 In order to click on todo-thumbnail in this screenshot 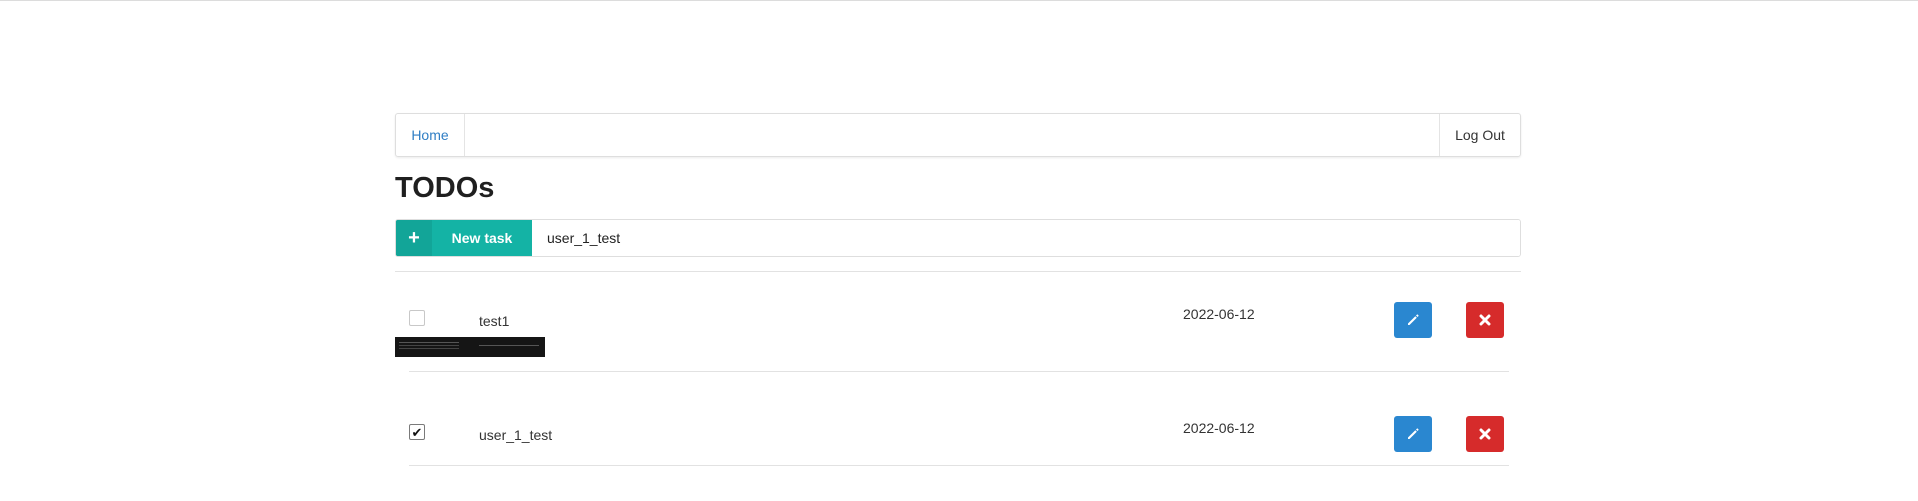, I will do `click(470, 347)`.